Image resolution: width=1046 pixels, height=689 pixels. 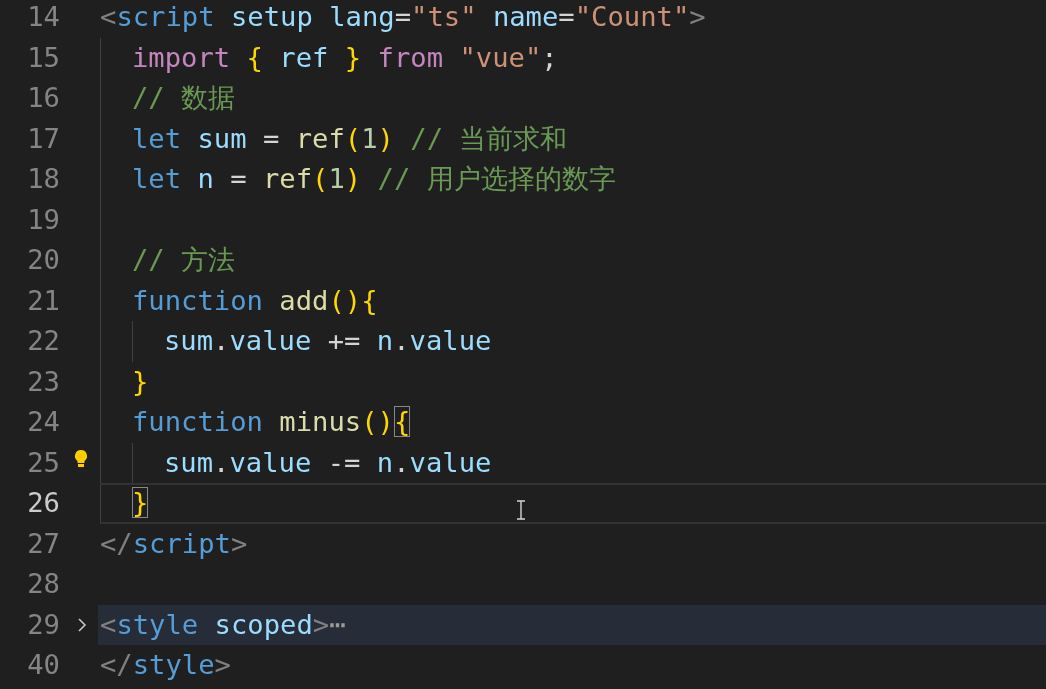 I want to click on chevron-right-icon, so click(x=82, y=624).